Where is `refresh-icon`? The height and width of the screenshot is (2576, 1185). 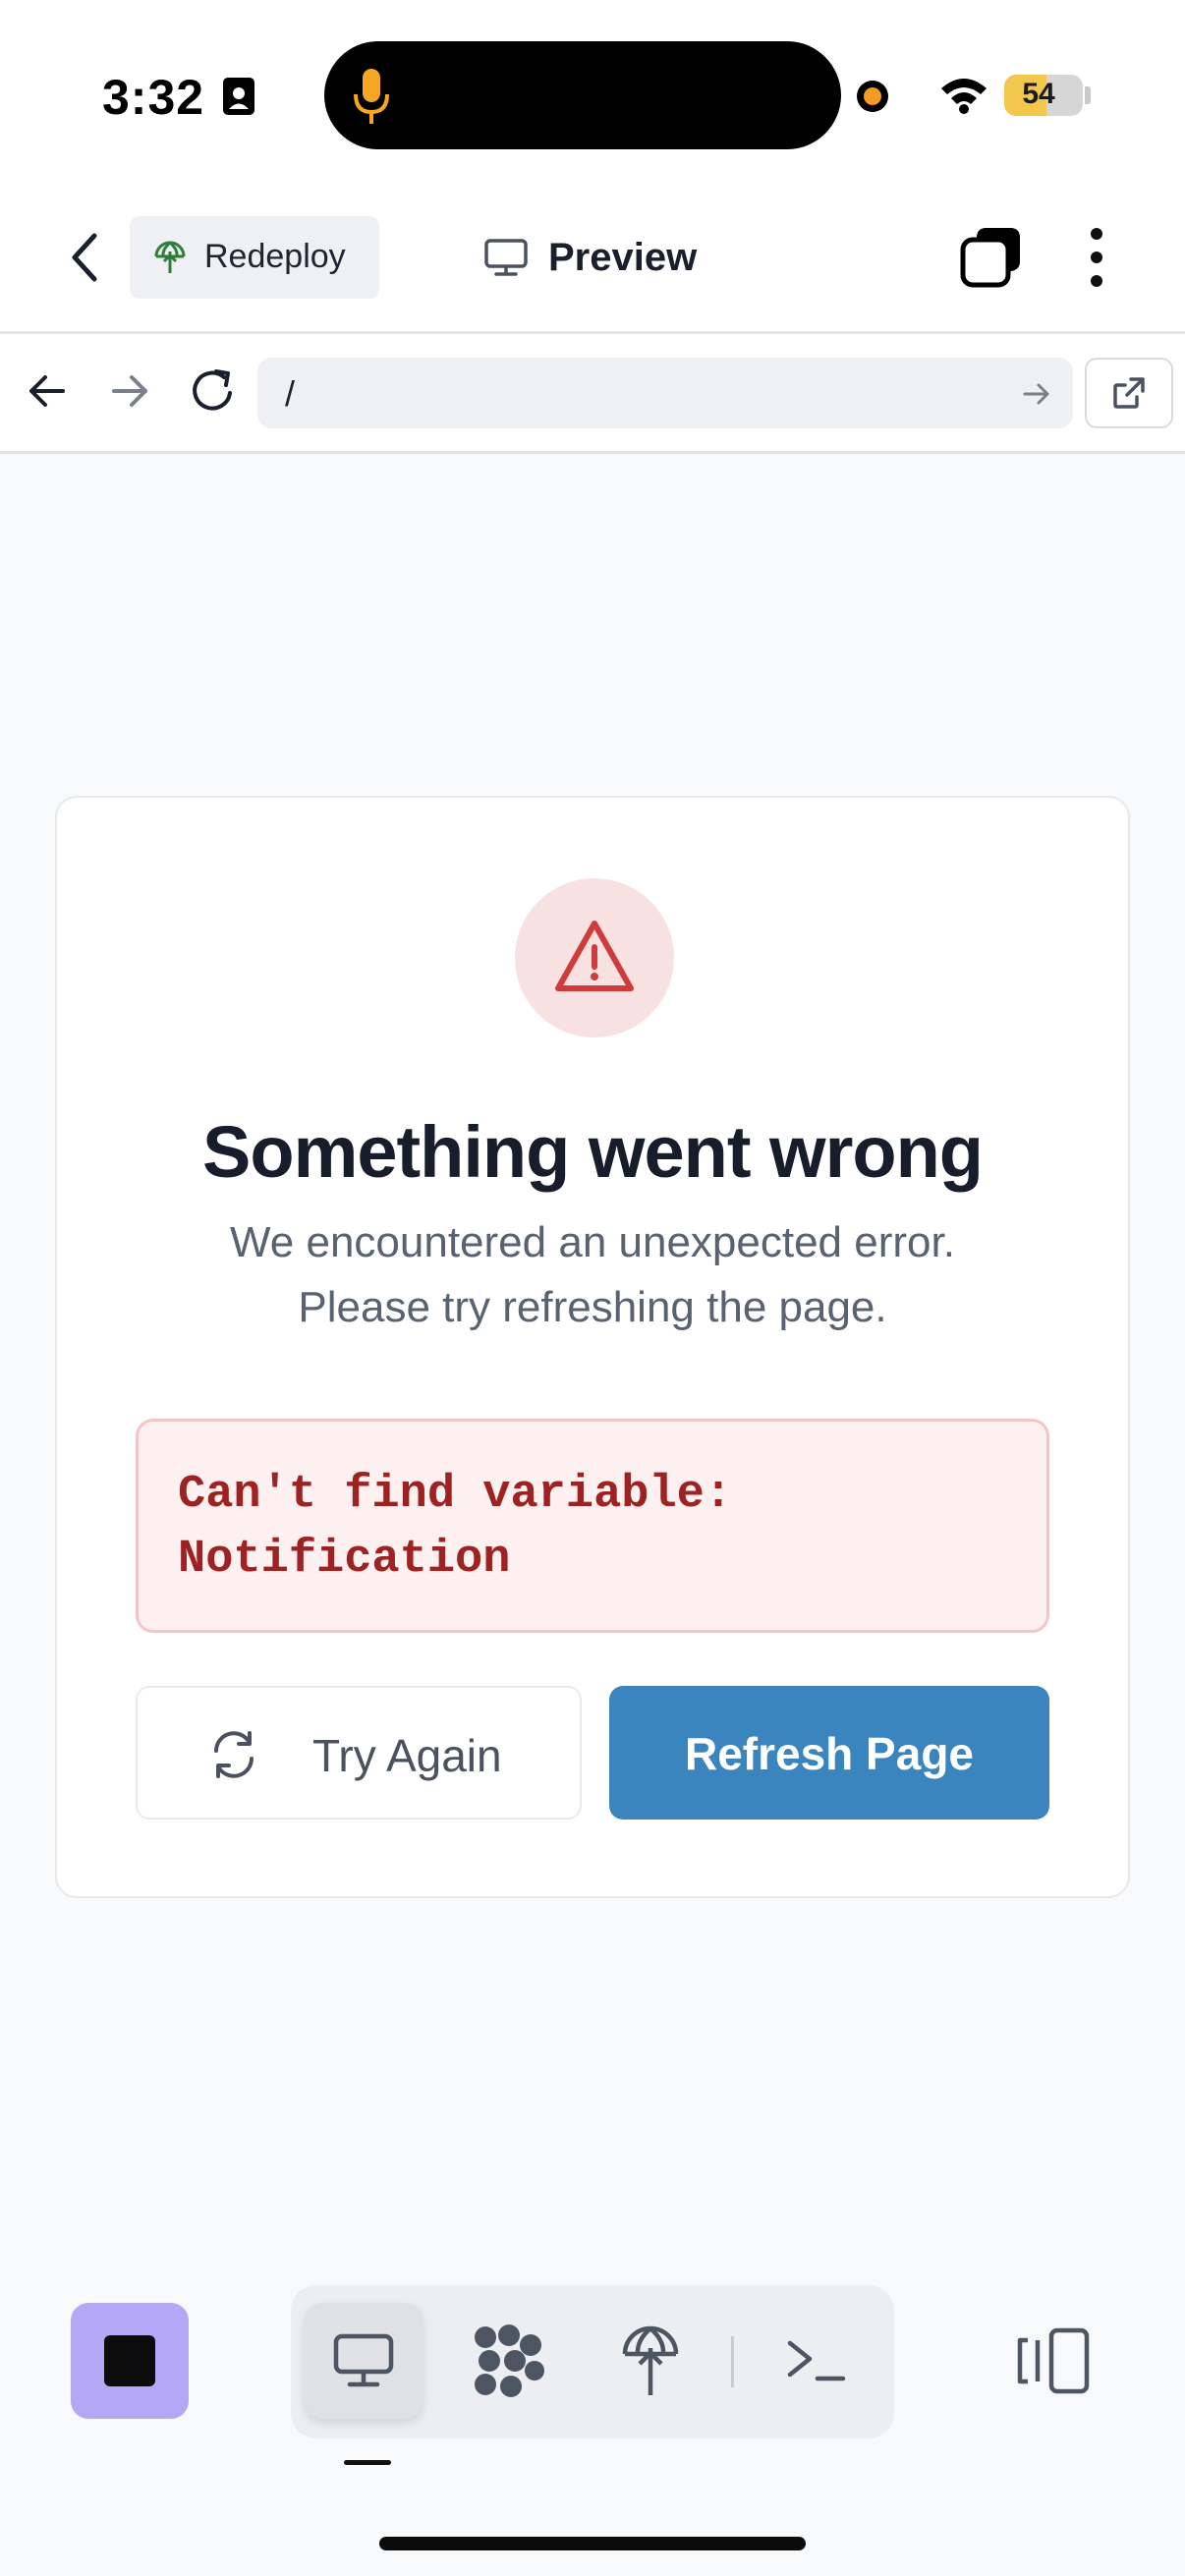
refresh-icon is located at coordinates (234, 1754).